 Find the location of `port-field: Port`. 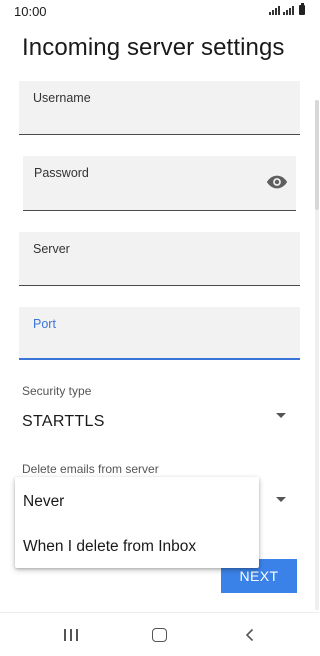

port-field: Port is located at coordinates (159, 333).